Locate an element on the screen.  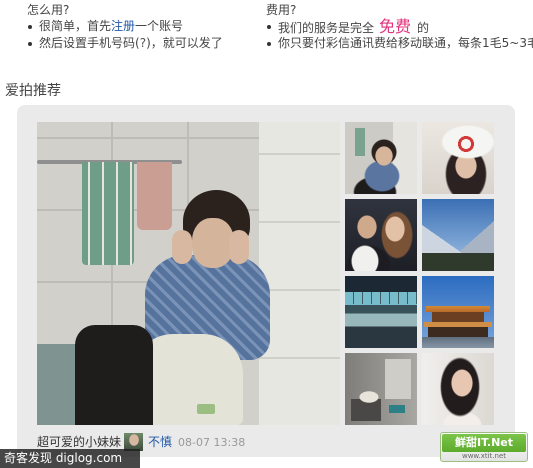
usage-item: 然后设置手机号码(?)，就可以发了 is located at coordinates (143, 43).